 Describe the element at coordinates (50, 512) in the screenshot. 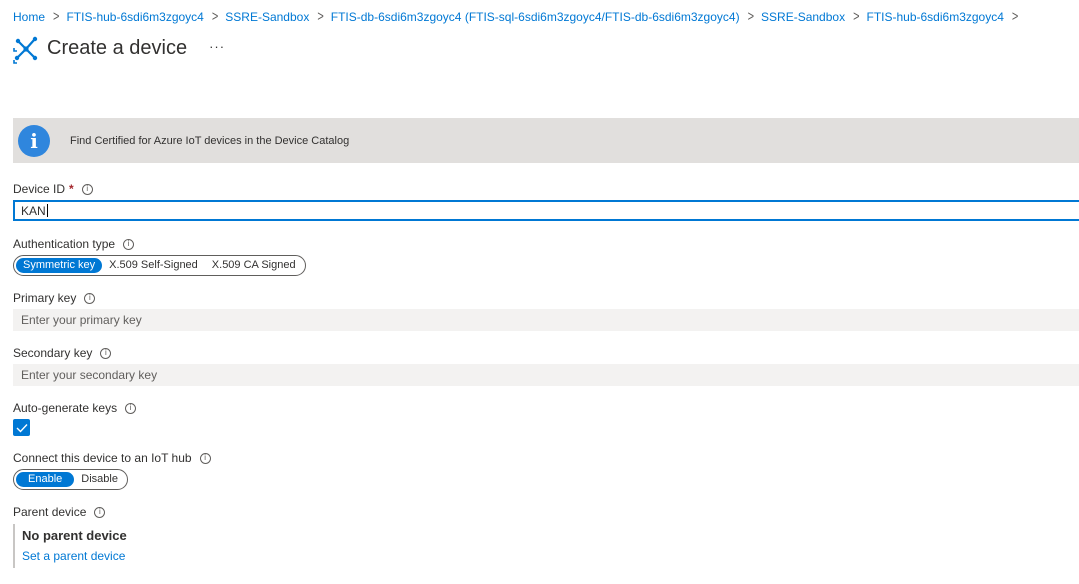

I see `parent-device-label-text: Parent device` at that location.